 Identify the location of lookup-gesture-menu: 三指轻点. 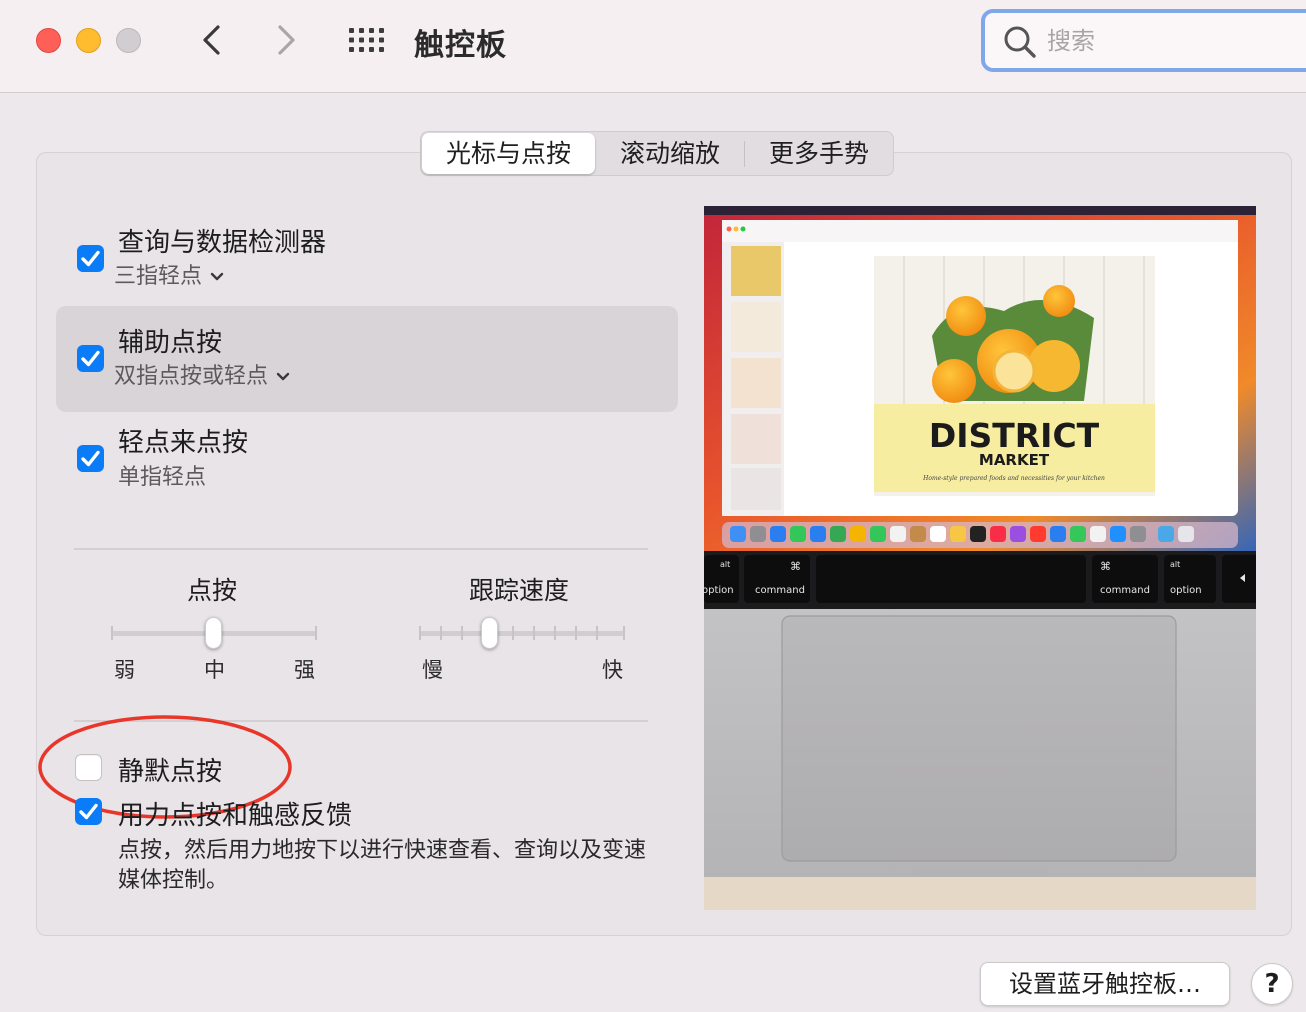
(169, 274).